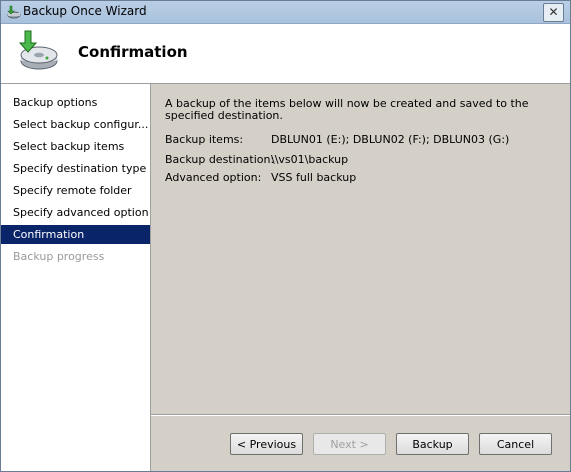 Image resolution: width=571 pixels, height=472 pixels. I want to click on window-title: Backup Once Wizard, so click(85, 11).